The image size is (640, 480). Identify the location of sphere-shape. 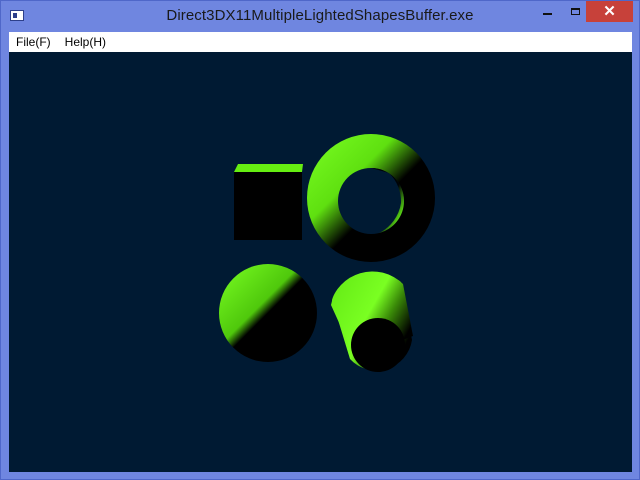
(268, 313).